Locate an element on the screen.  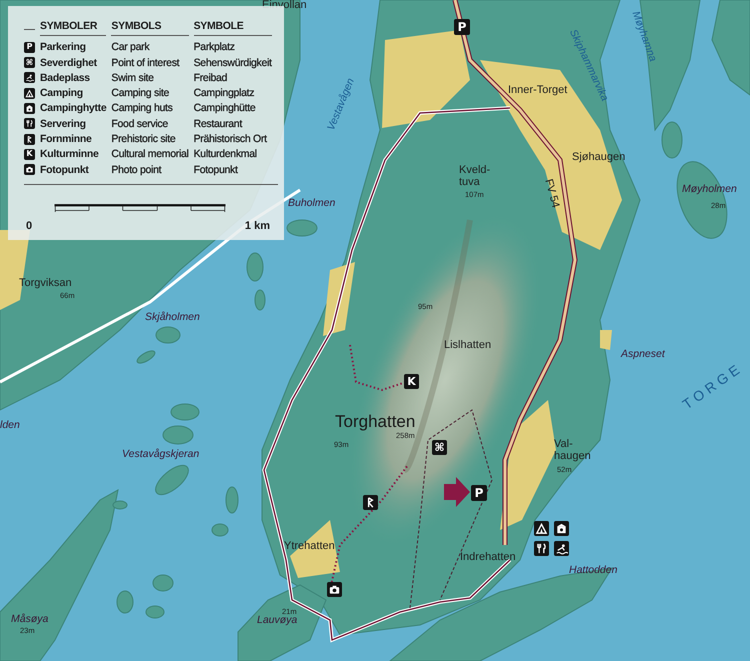
scale-start-label: 0 is located at coordinates (29, 226).